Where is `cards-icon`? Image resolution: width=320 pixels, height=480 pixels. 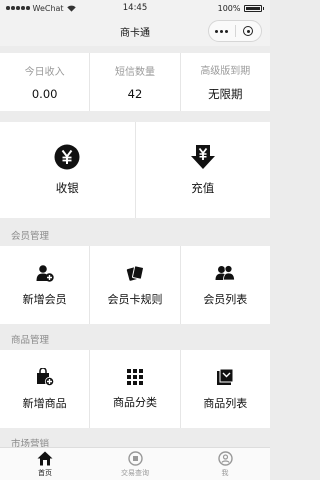
cards-icon is located at coordinates (135, 272).